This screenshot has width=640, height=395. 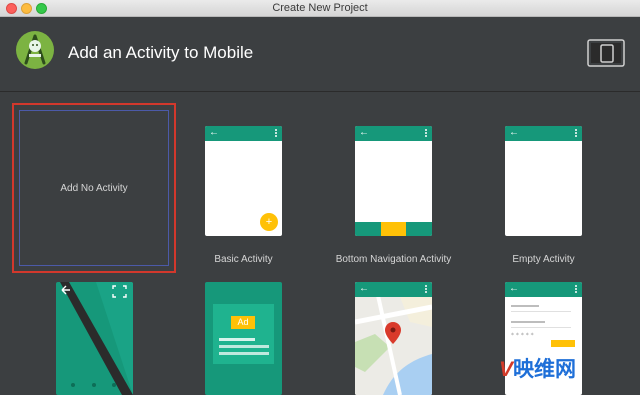 What do you see at coordinates (545, 369) in the screenshot?
I see `watermark-text: 映维网` at bounding box center [545, 369].